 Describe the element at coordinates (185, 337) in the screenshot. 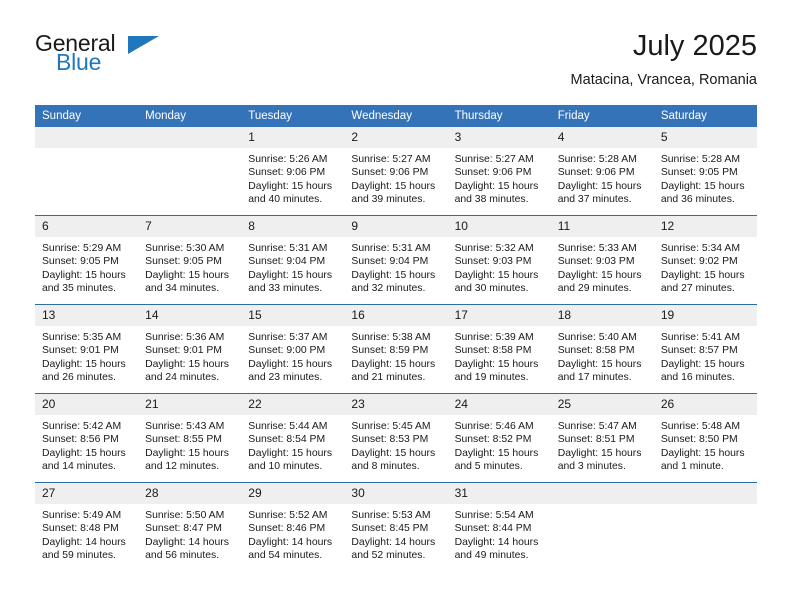

I see `sunrise-text: Sunrise: 5:36 AM` at that location.